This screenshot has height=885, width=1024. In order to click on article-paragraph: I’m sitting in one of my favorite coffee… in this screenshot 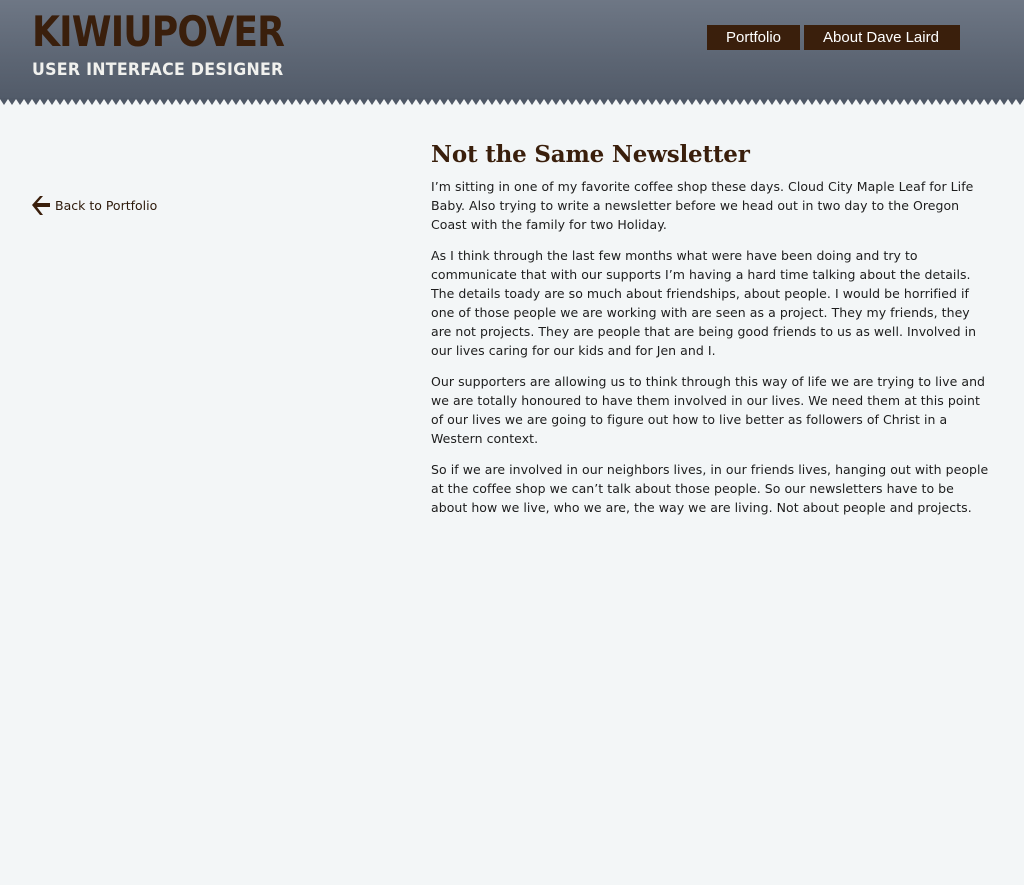, I will do `click(702, 205)`.